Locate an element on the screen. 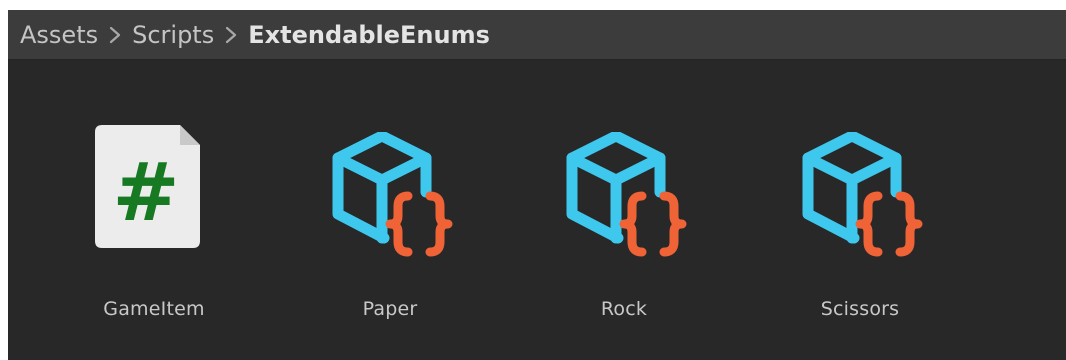  csharp-script-icon: # is located at coordinates (147, 186).